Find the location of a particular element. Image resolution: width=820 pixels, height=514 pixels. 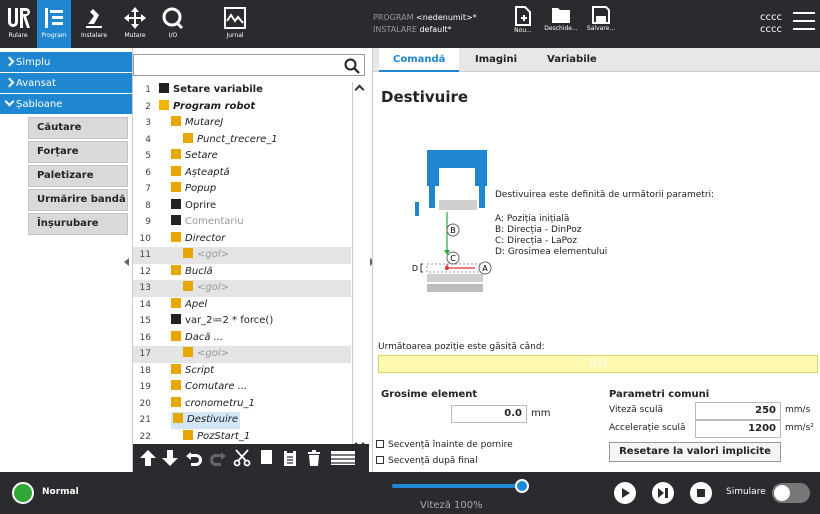

tree-node: Punct_trecere_1 is located at coordinates (230, 140).